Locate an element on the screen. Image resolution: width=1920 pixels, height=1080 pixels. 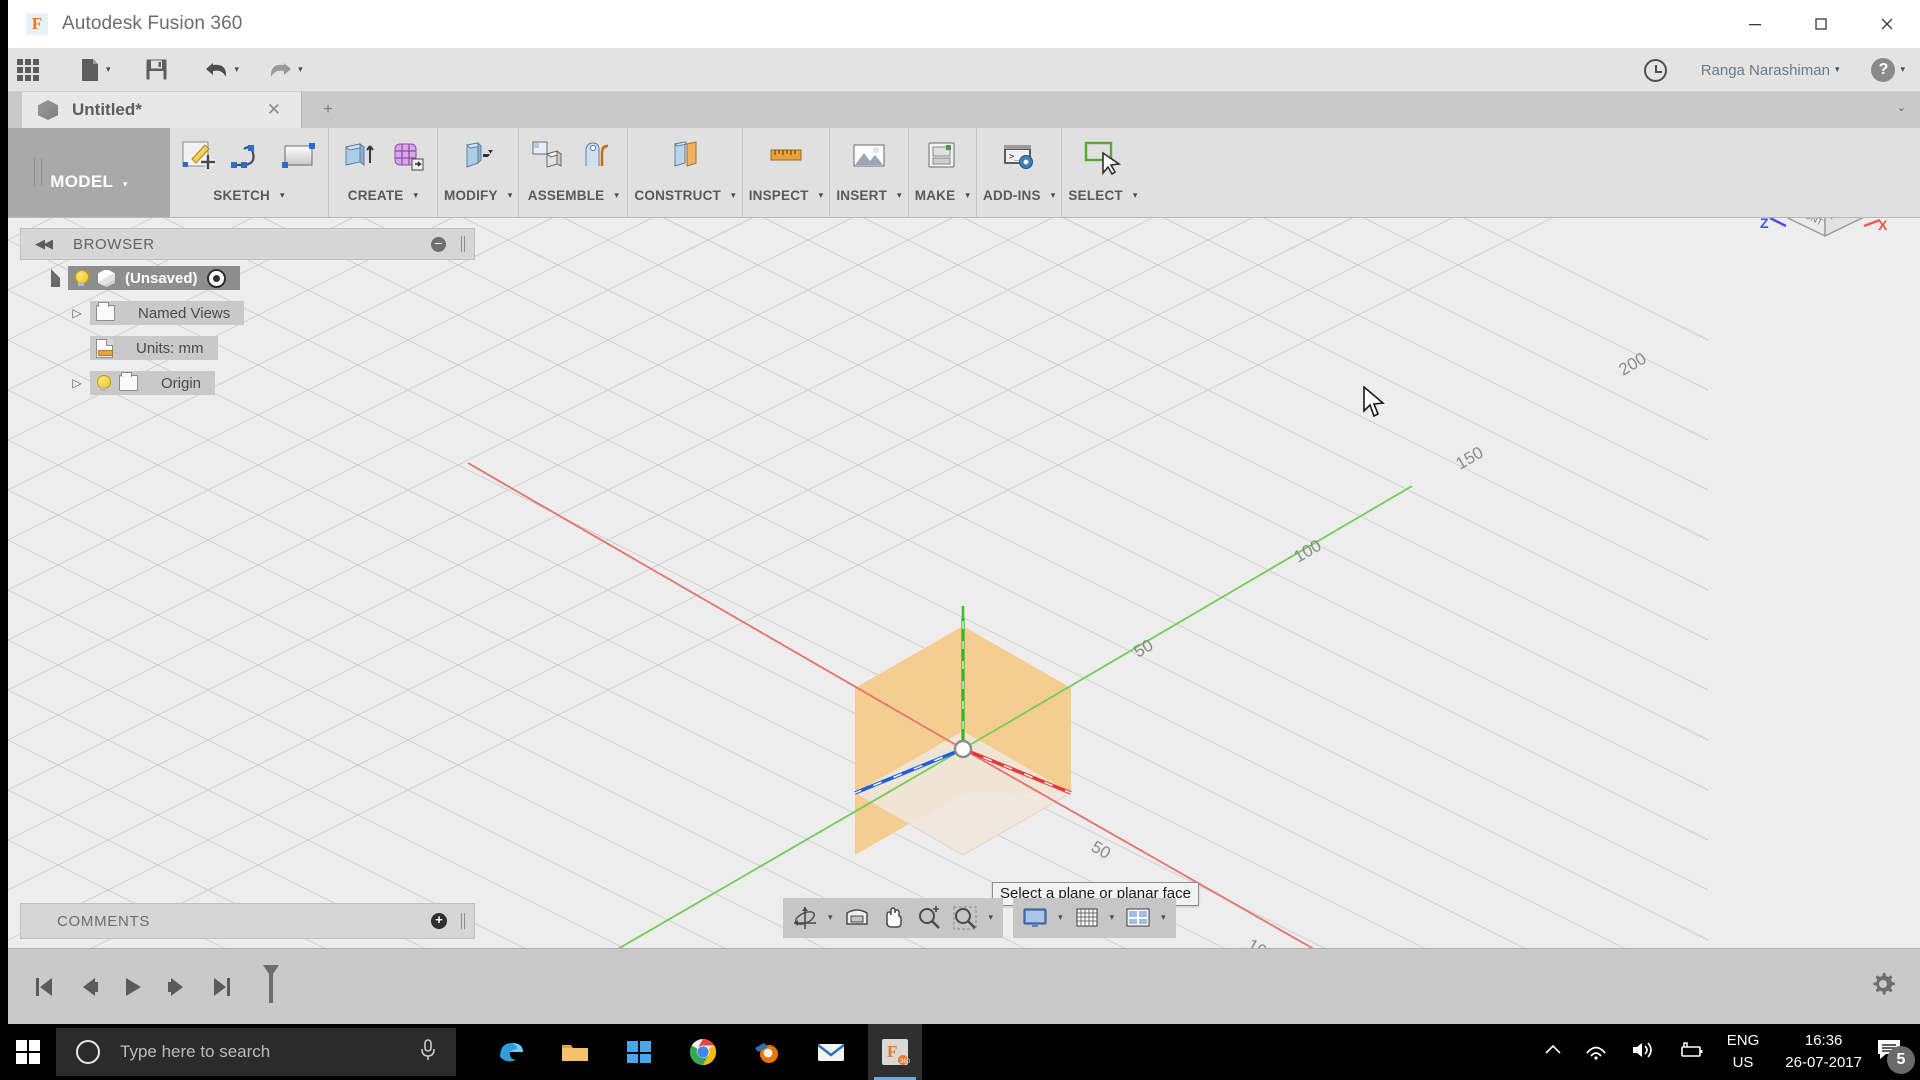
grid-snaps-icon is located at coordinates (1087, 918).